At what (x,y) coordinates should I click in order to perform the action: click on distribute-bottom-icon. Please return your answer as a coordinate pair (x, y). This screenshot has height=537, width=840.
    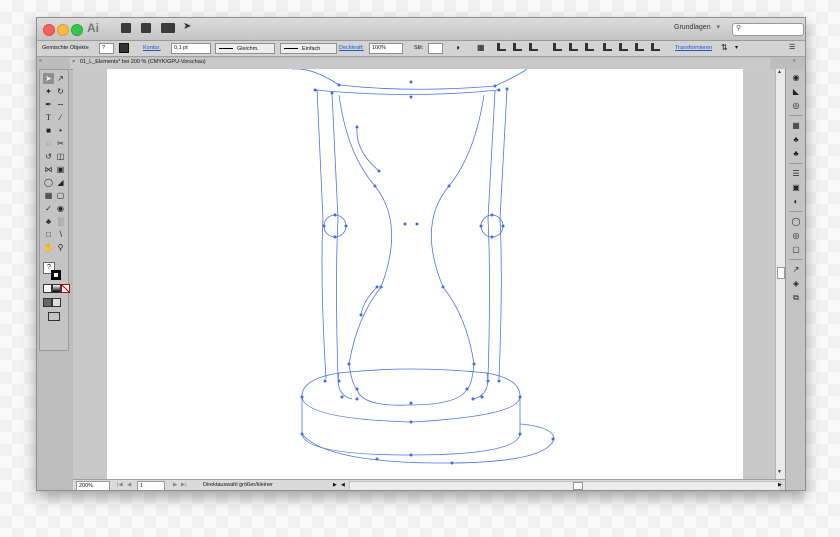
    Looking at the image, I should click on (639, 47).